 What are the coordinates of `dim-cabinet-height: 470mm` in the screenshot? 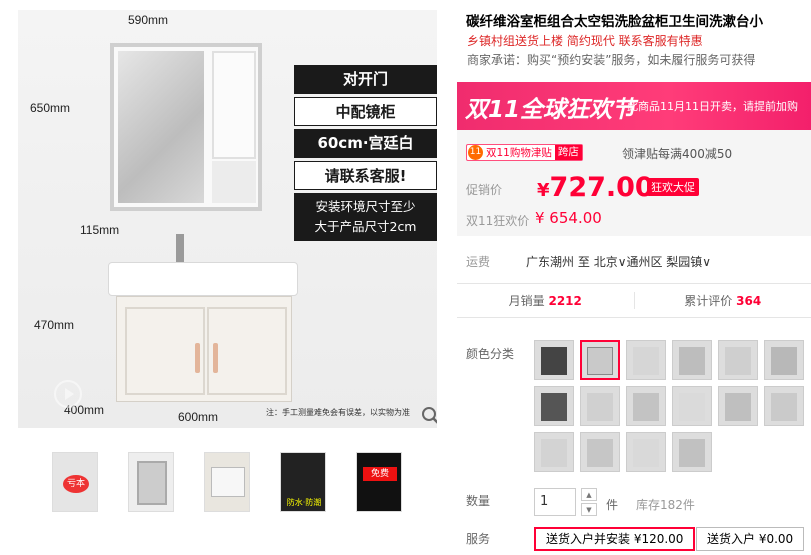 It's located at (54, 325).